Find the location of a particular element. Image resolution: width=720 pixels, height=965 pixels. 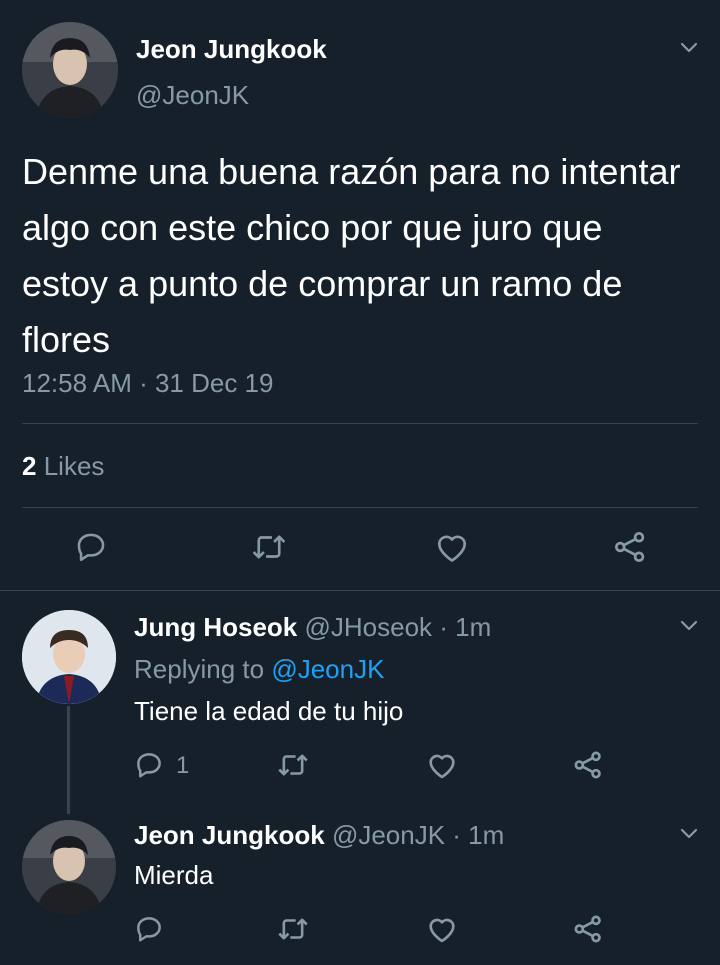

reply-author-name: Jung Hoseok is located at coordinates (215, 627).